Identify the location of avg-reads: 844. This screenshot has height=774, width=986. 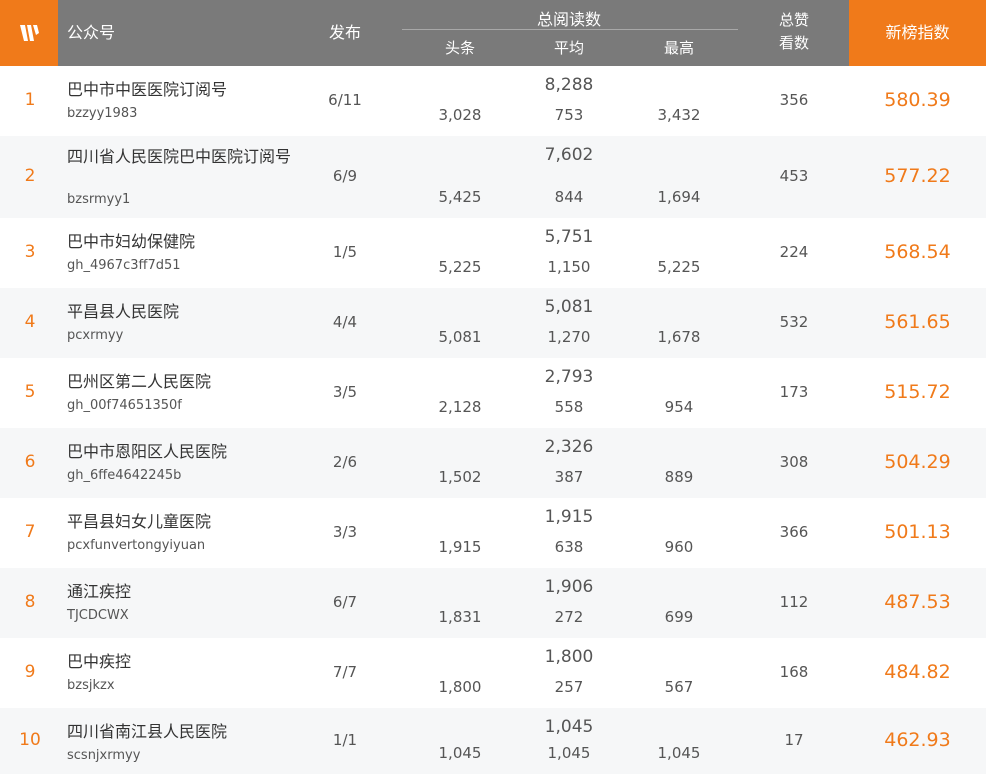
(569, 197).